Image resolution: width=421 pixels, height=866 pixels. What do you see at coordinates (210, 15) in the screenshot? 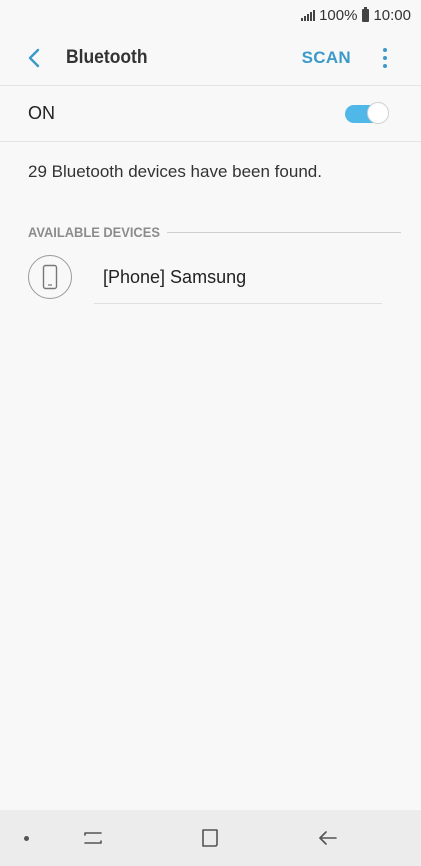
I see `status-bar: 100% 10:00` at bounding box center [210, 15].